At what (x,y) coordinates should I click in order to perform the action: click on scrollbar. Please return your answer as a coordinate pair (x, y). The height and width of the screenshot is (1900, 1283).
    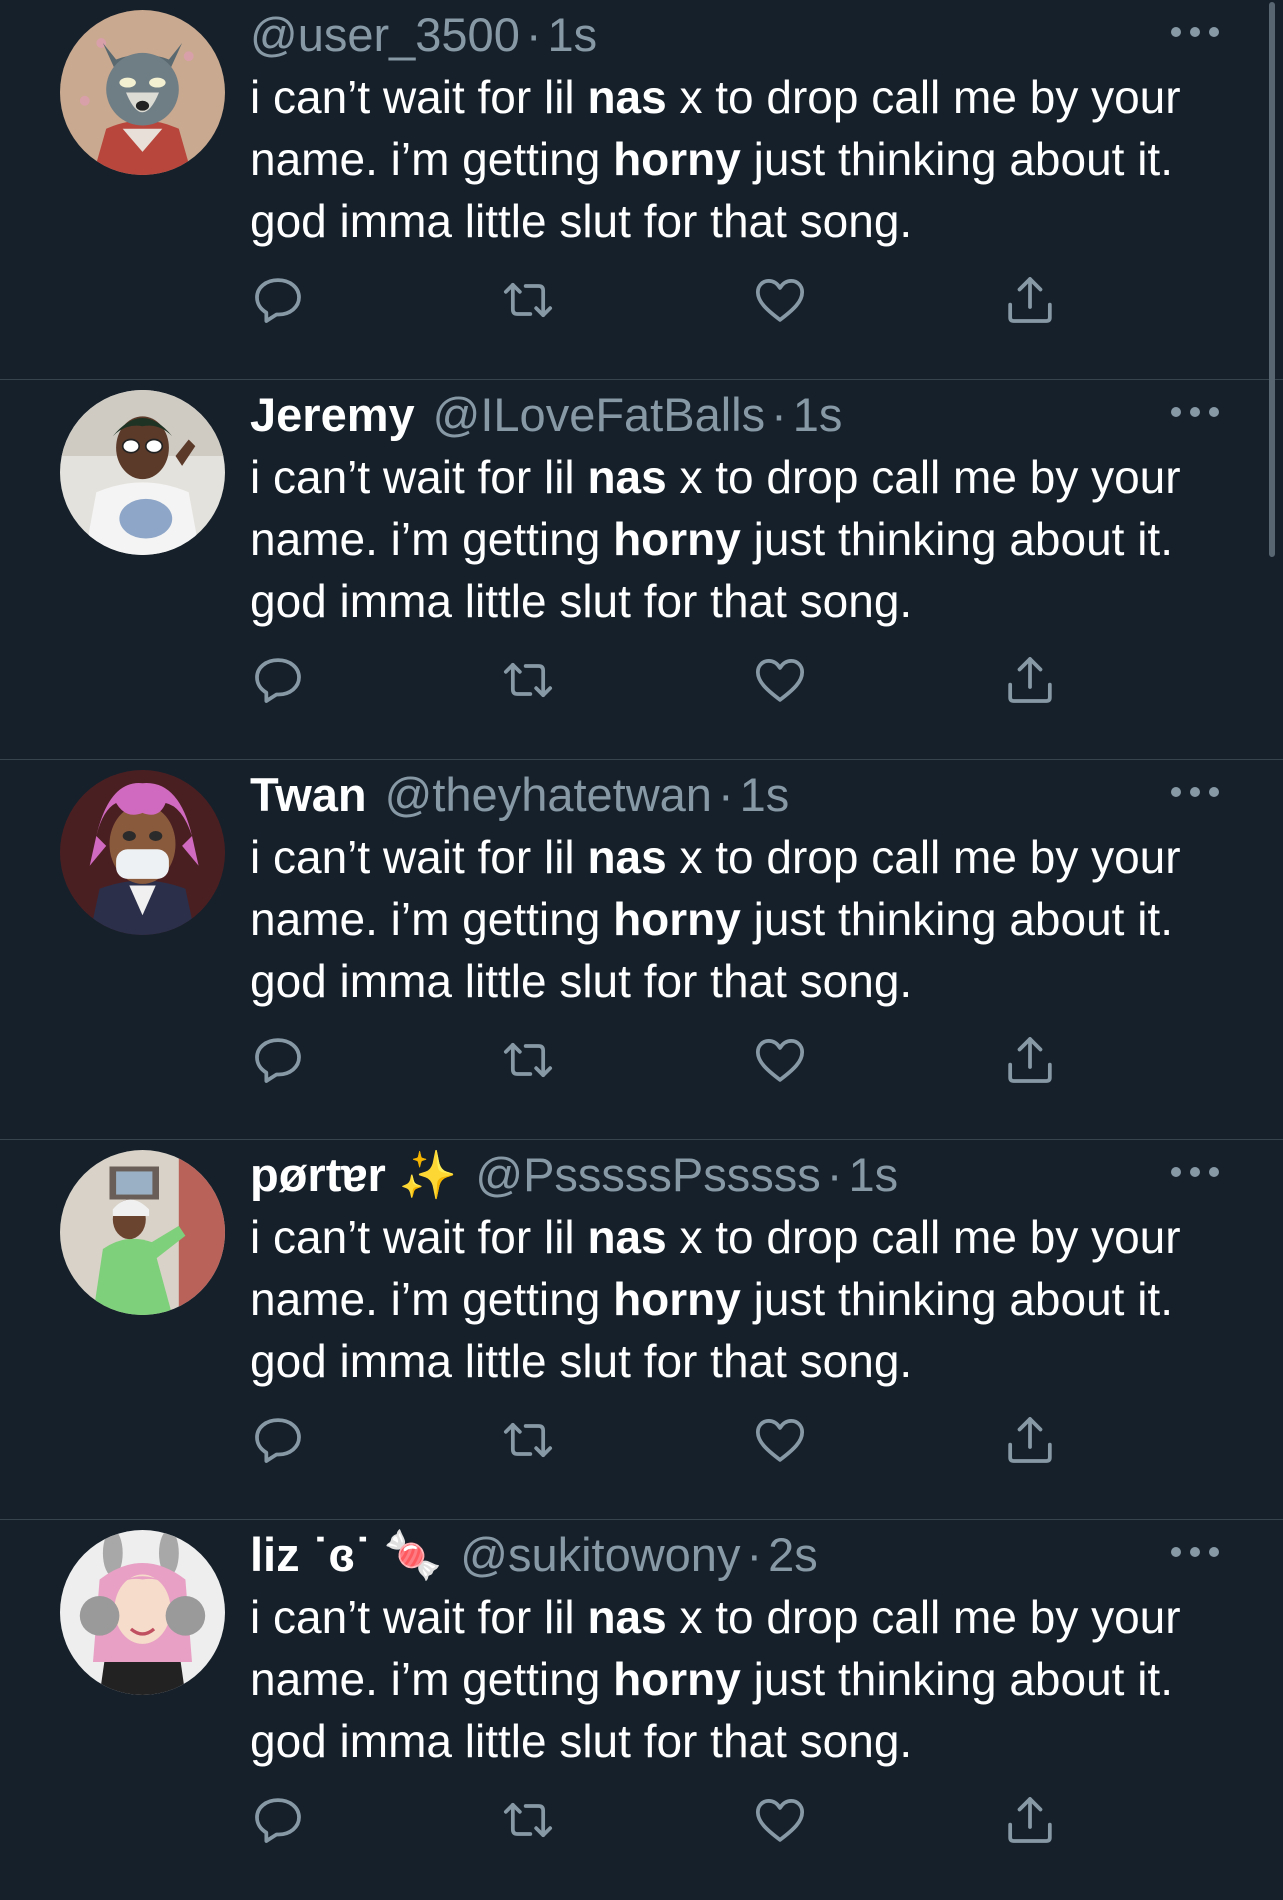
    Looking at the image, I should click on (1272, 279).